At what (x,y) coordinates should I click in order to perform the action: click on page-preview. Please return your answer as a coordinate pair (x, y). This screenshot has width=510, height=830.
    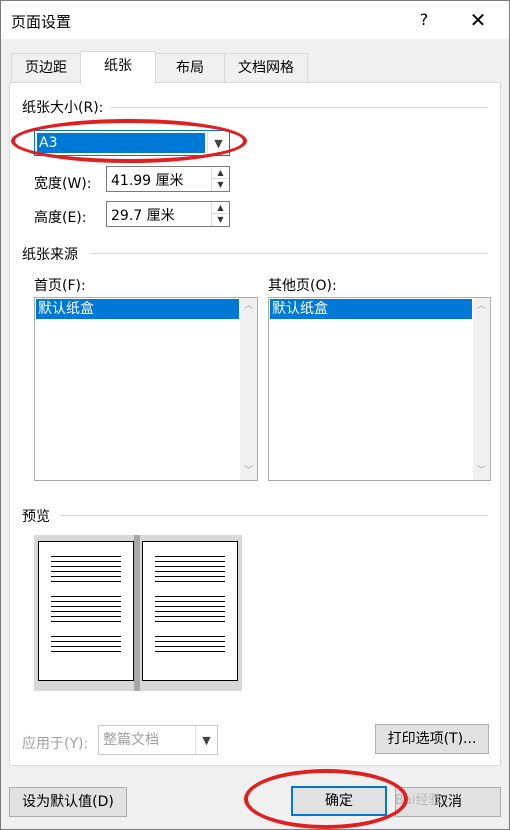
    Looking at the image, I should click on (138, 613).